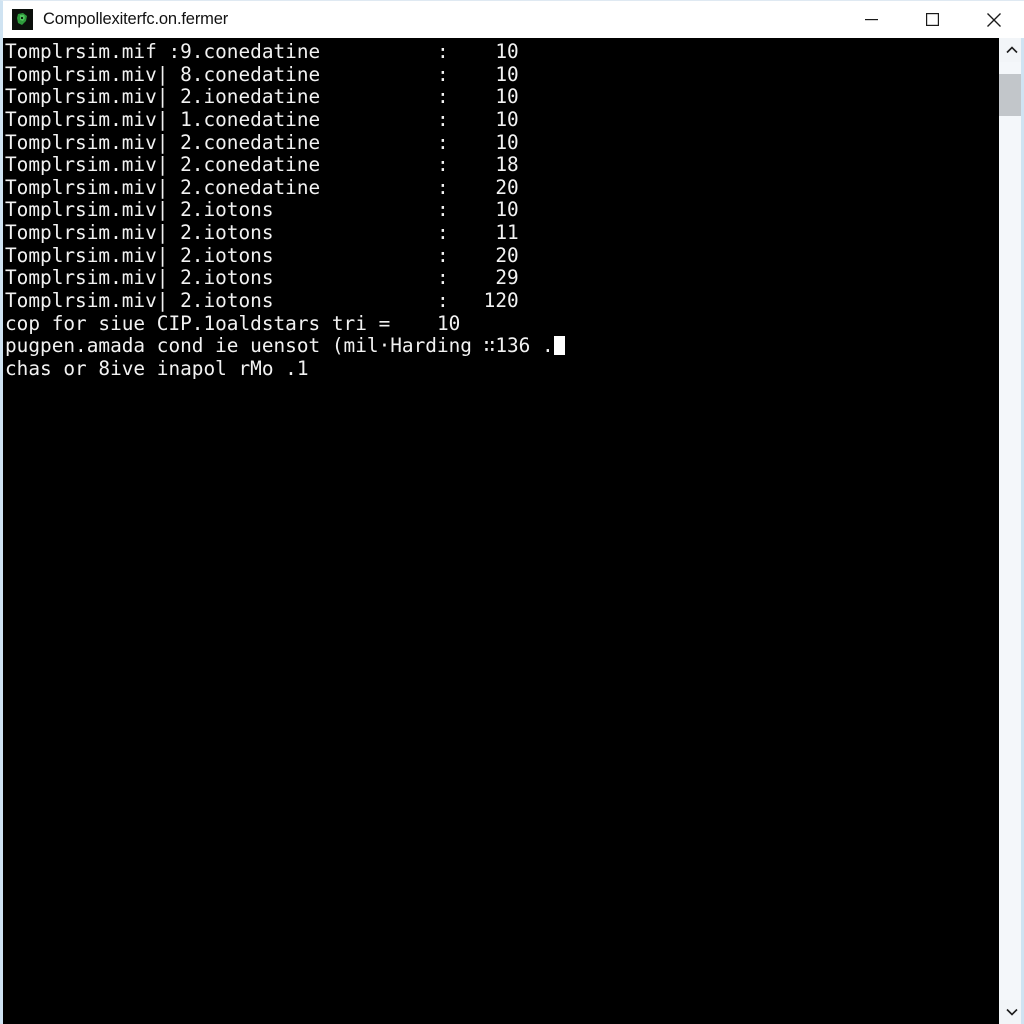 The image size is (1024, 1024). What do you see at coordinates (262, 97) in the screenshot?
I see `console-line-text: Tomplrsim.miv| 2.ionedatine : 10` at bounding box center [262, 97].